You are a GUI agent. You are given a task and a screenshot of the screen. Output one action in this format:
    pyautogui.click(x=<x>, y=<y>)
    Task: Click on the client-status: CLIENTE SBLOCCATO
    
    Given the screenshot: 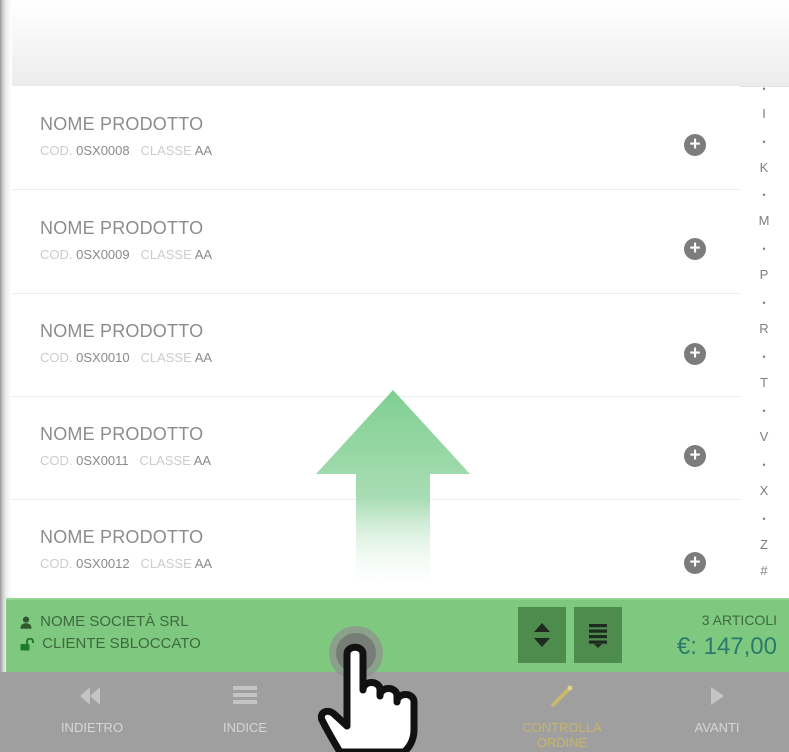 What is the action you would take?
    pyautogui.click(x=121, y=643)
    